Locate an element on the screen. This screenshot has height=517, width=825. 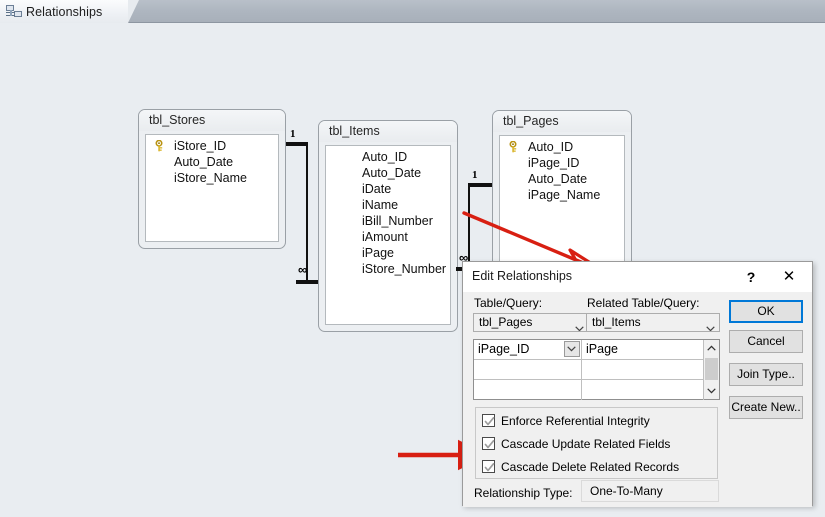
field-name: iName is located at coordinates (380, 205).